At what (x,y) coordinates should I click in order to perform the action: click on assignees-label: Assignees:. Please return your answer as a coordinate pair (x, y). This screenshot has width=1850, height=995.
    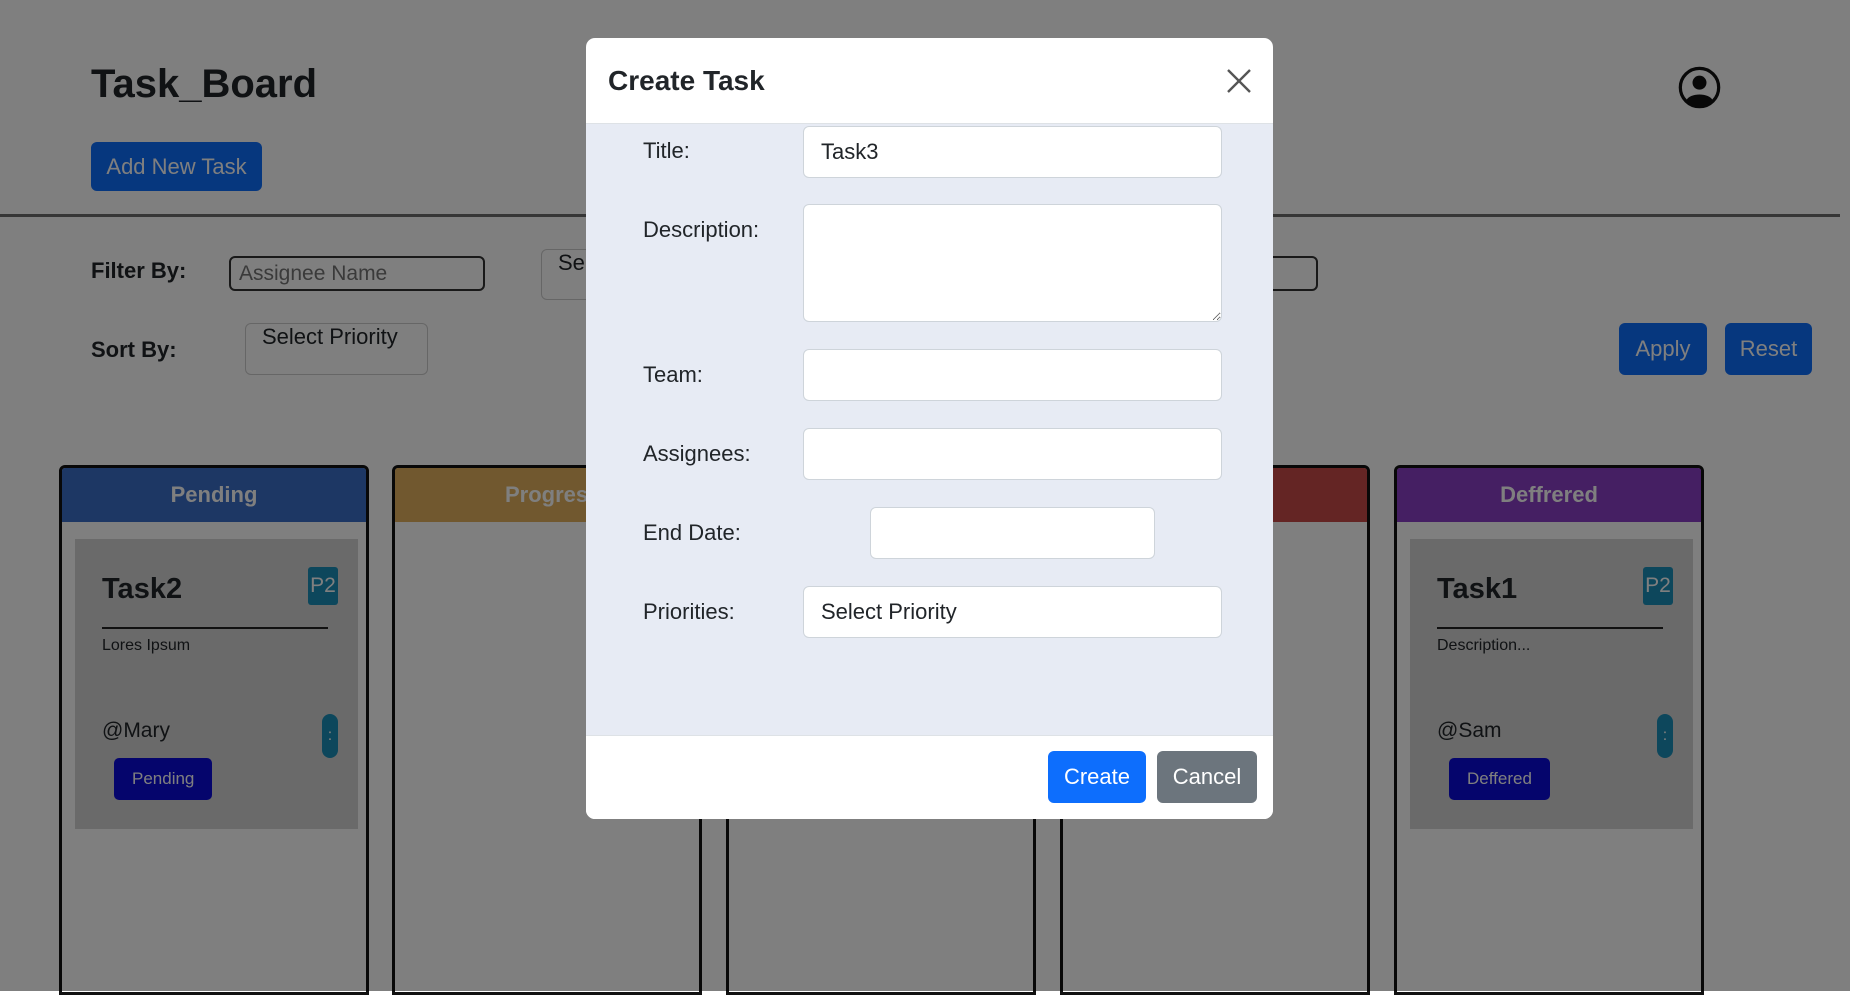
    Looking at the image, I should click on (697, 453).